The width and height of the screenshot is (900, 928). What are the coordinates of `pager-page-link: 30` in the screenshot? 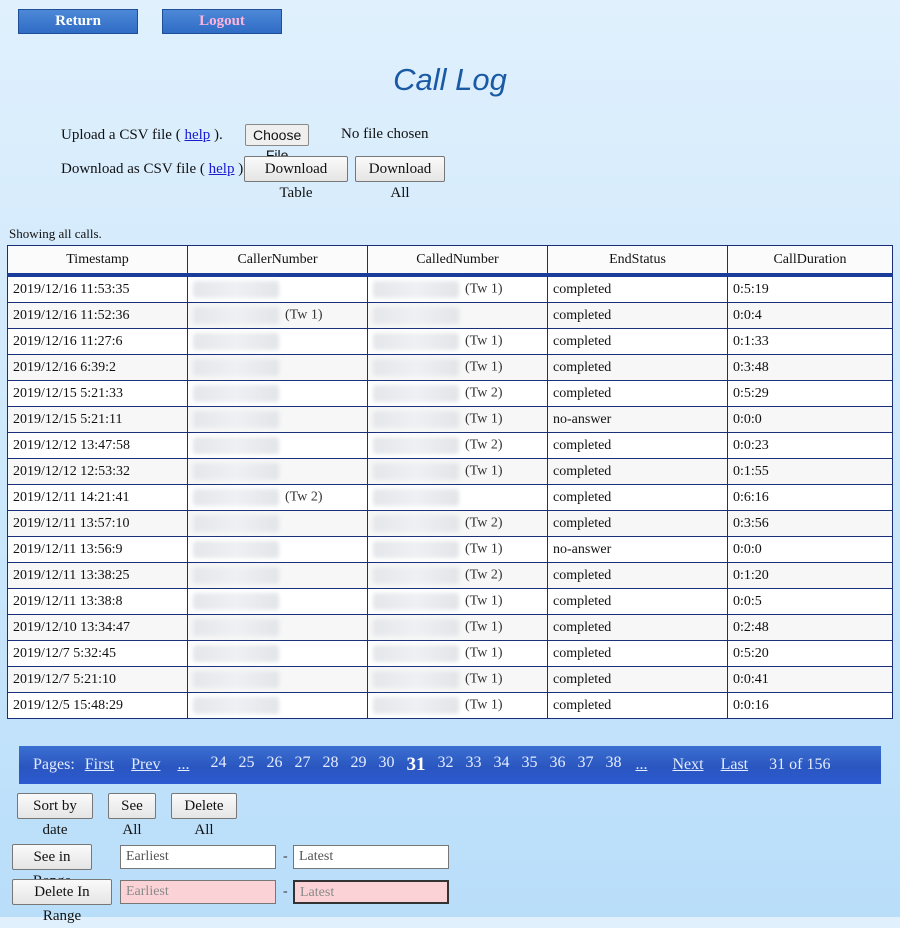 It's located at (386, 765).